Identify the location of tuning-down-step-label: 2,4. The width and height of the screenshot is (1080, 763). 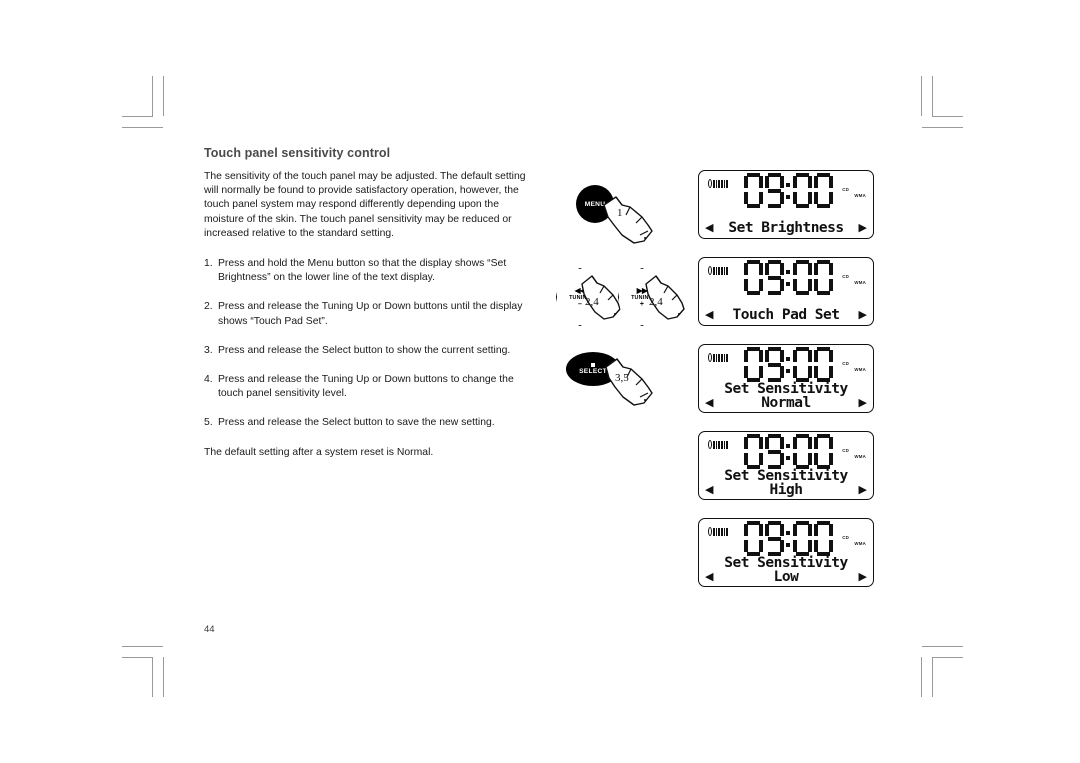
(592, 302).